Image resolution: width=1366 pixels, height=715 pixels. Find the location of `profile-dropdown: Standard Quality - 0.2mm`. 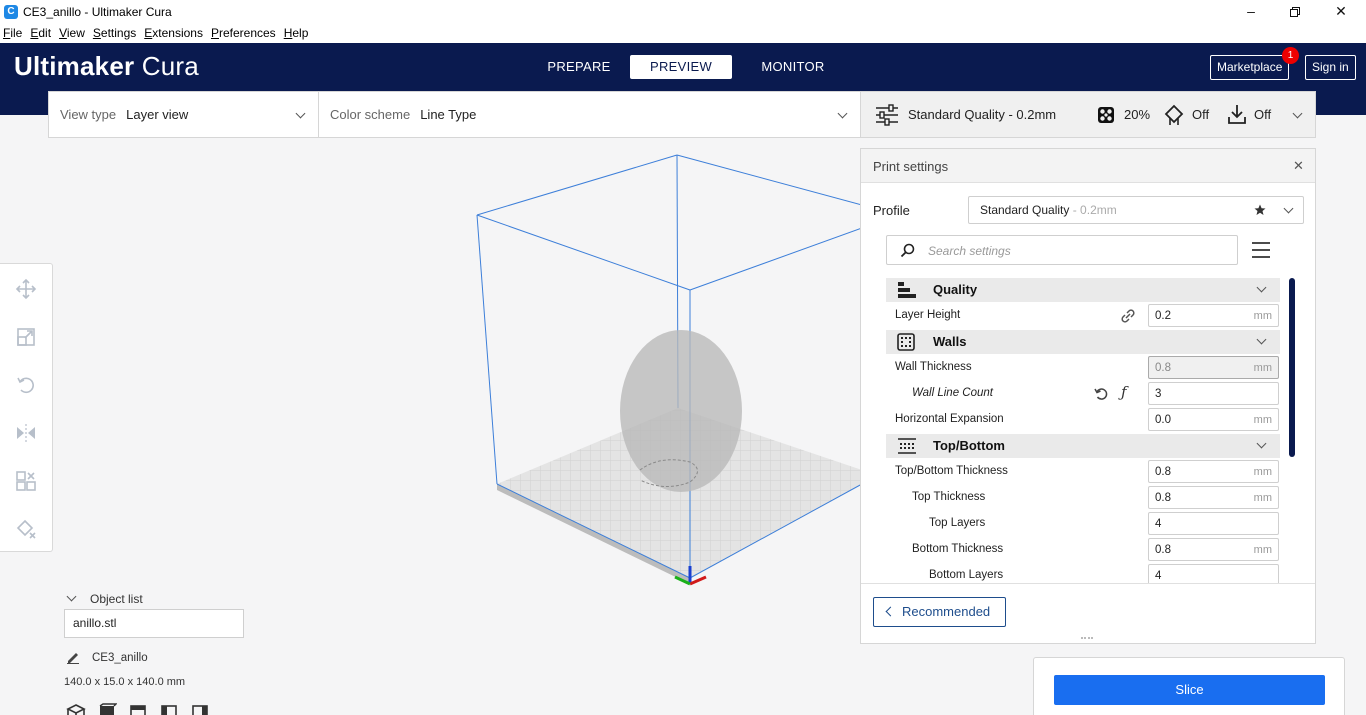

profile-dropdown: Standard Quality - 0.2mm is located at coordinates (1136, 210).